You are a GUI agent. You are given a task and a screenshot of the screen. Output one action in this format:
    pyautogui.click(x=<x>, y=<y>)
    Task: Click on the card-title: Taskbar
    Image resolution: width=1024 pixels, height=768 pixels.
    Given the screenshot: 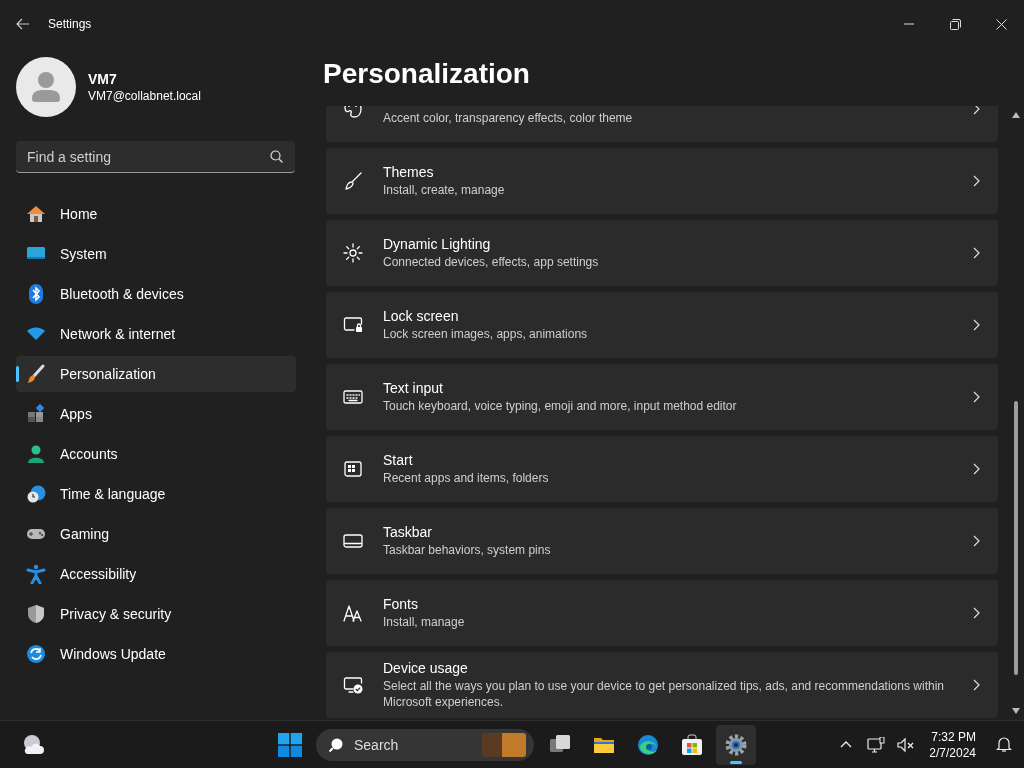 What is the action you would take?
    pyautogui.click(x=408, y=532)
    